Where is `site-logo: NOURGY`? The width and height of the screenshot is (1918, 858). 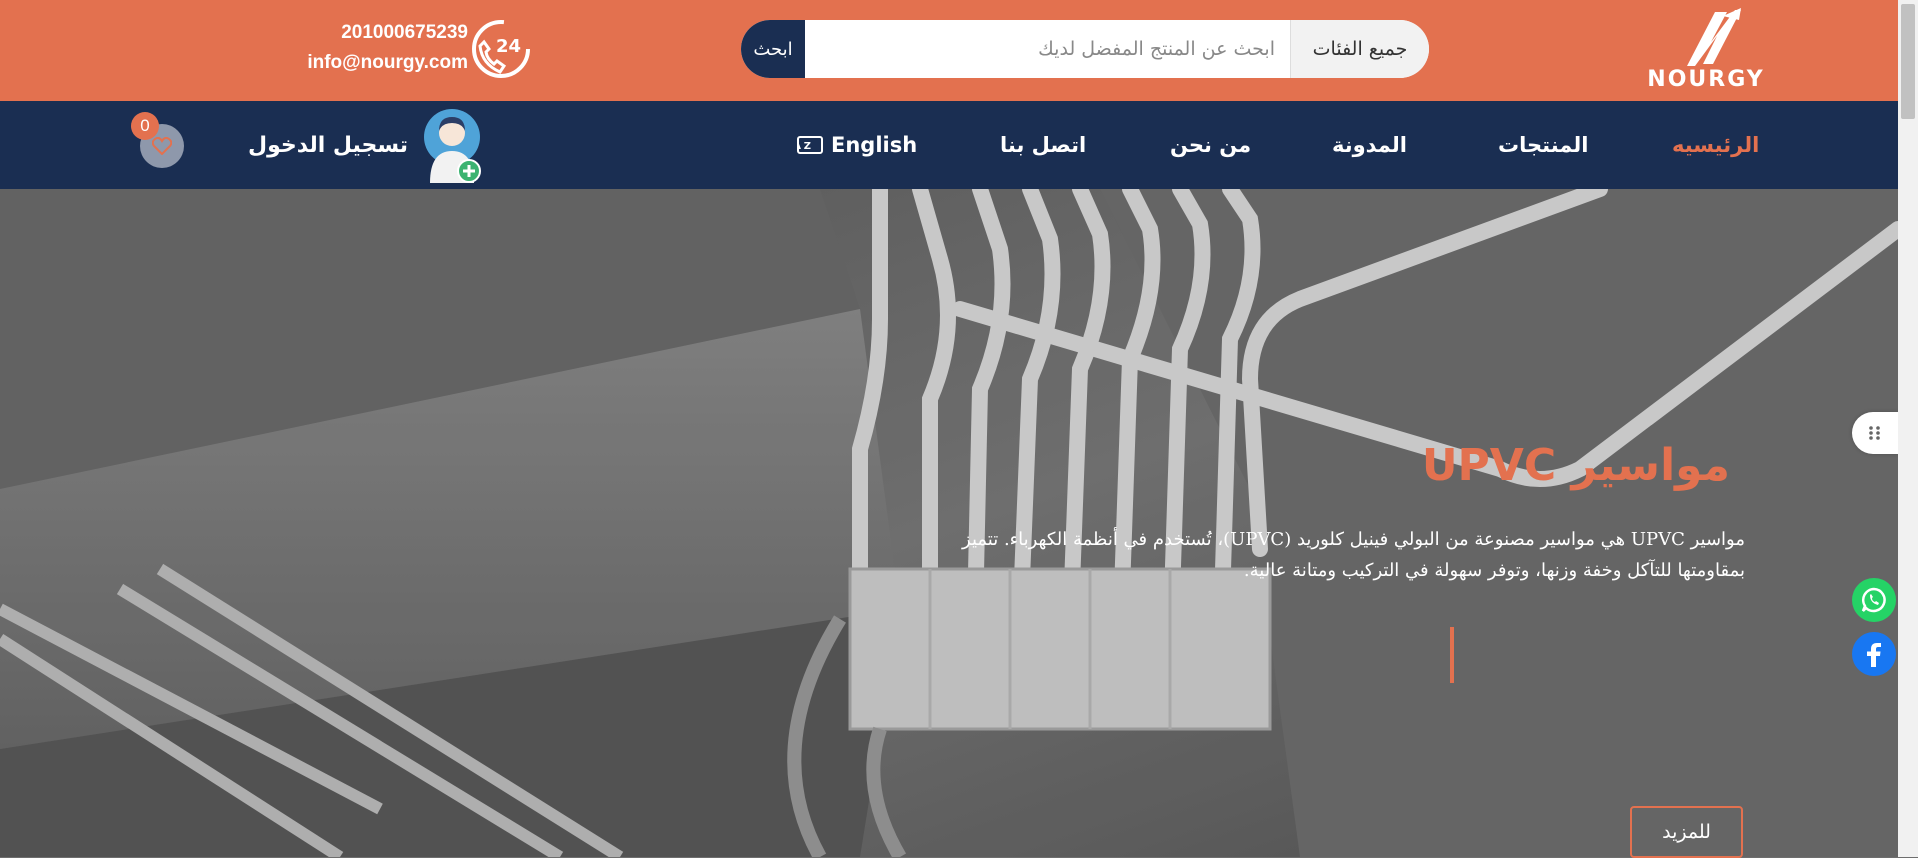 site-logo: NOURGY is located at coordinates (1706, 49).